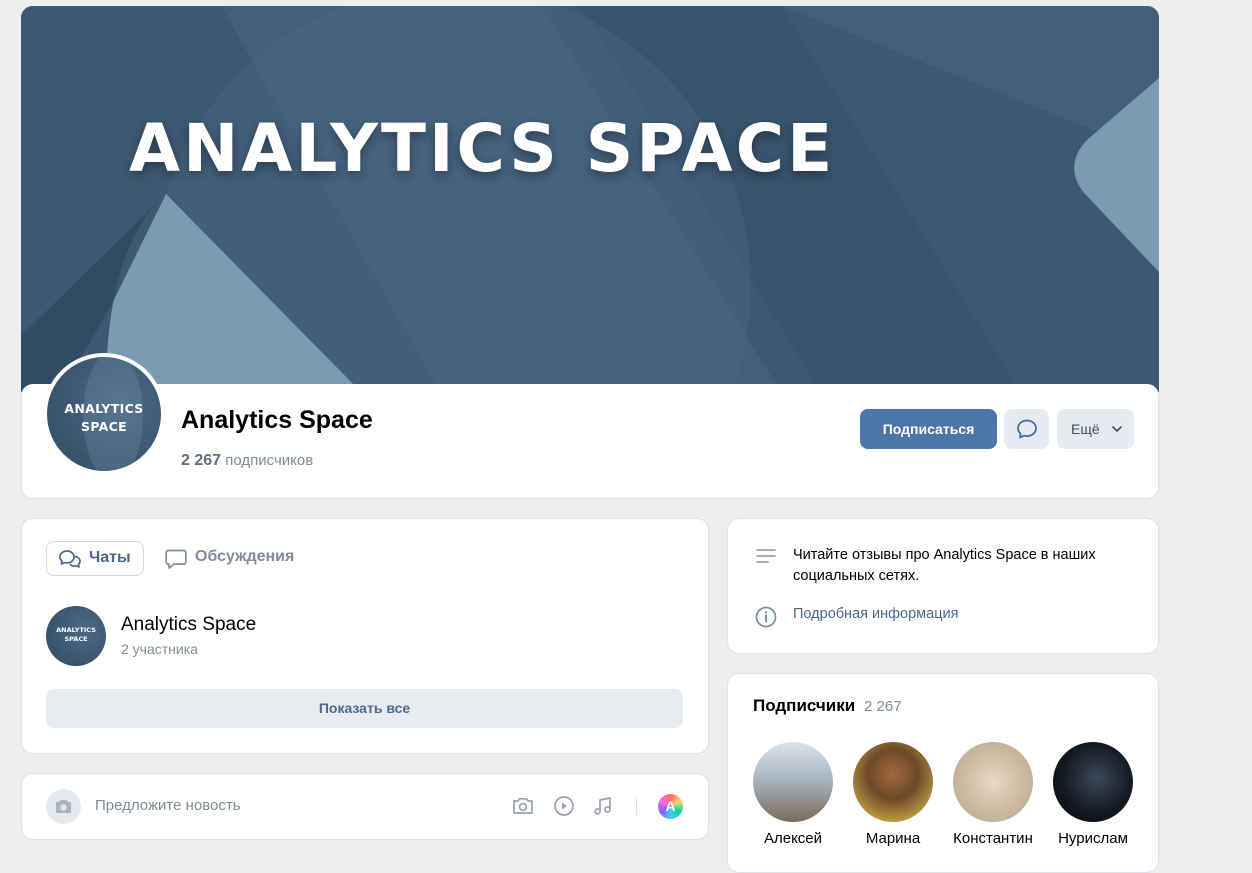 The width and height of the screenshot is (1252, 873). Describe the element at coordinates (76, 630) in the screenshot. I see `chat-avatar-text-line1: ANALYTICS` at that location.